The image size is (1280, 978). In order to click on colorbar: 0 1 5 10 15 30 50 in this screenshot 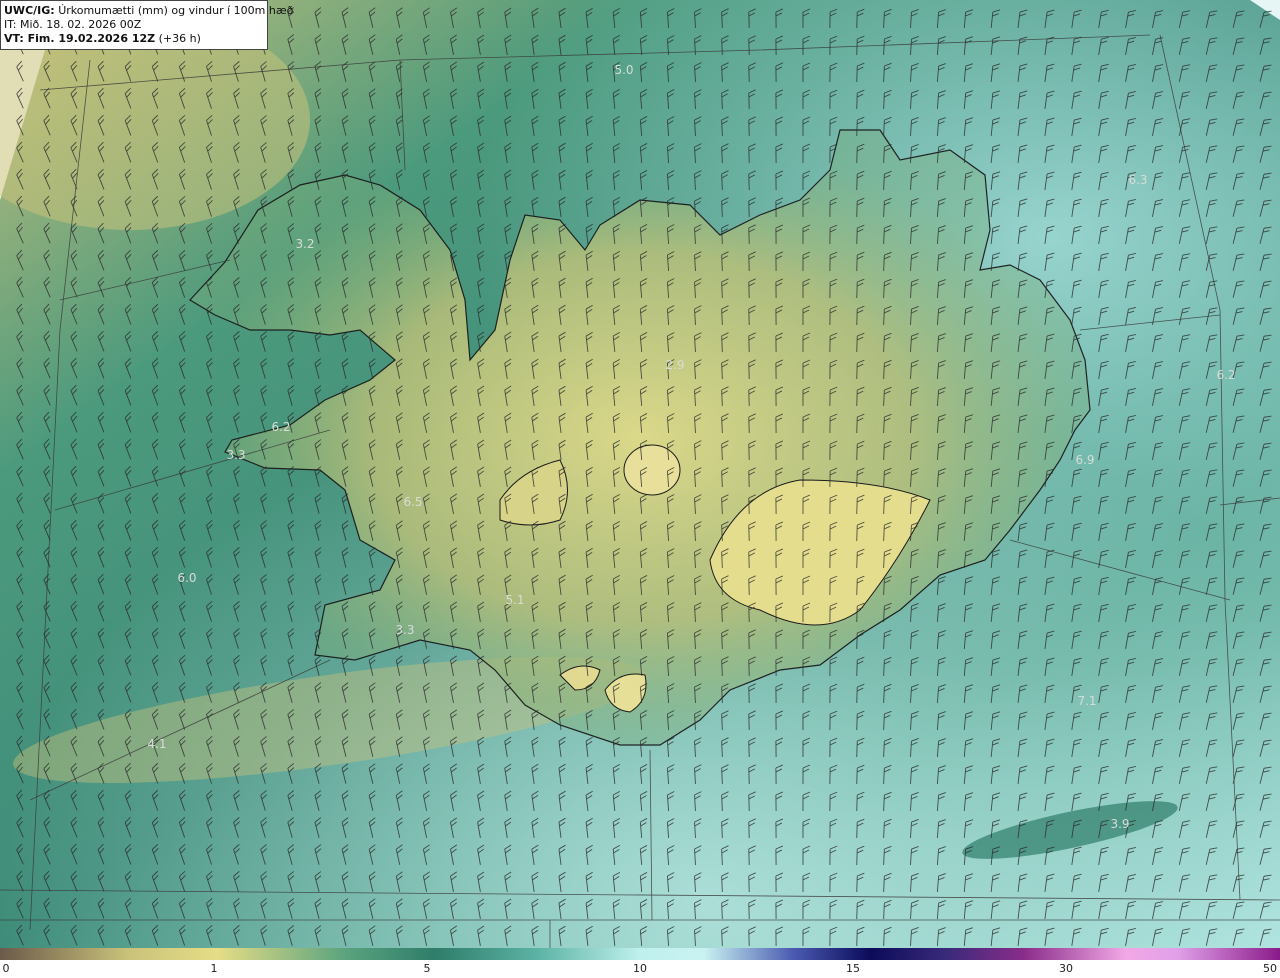, I will do `click(640, 963)`.